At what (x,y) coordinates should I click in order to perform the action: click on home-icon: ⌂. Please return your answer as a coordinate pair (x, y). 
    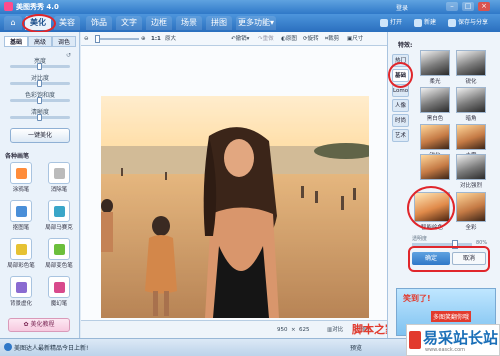
    Looking at the image, I should click on (13, 23).